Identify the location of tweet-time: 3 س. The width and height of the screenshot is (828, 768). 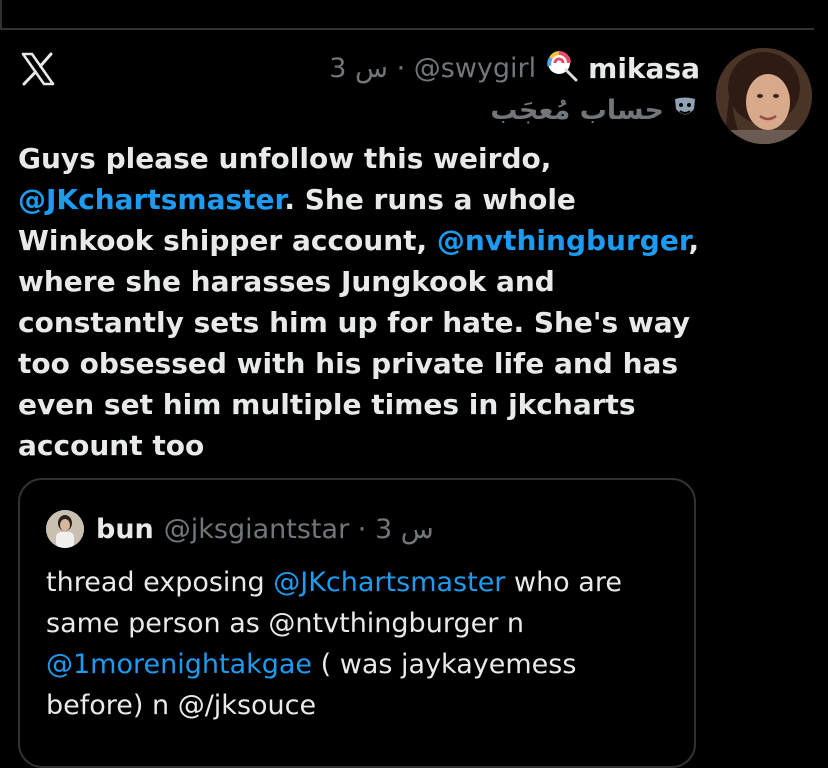
(358, 68).